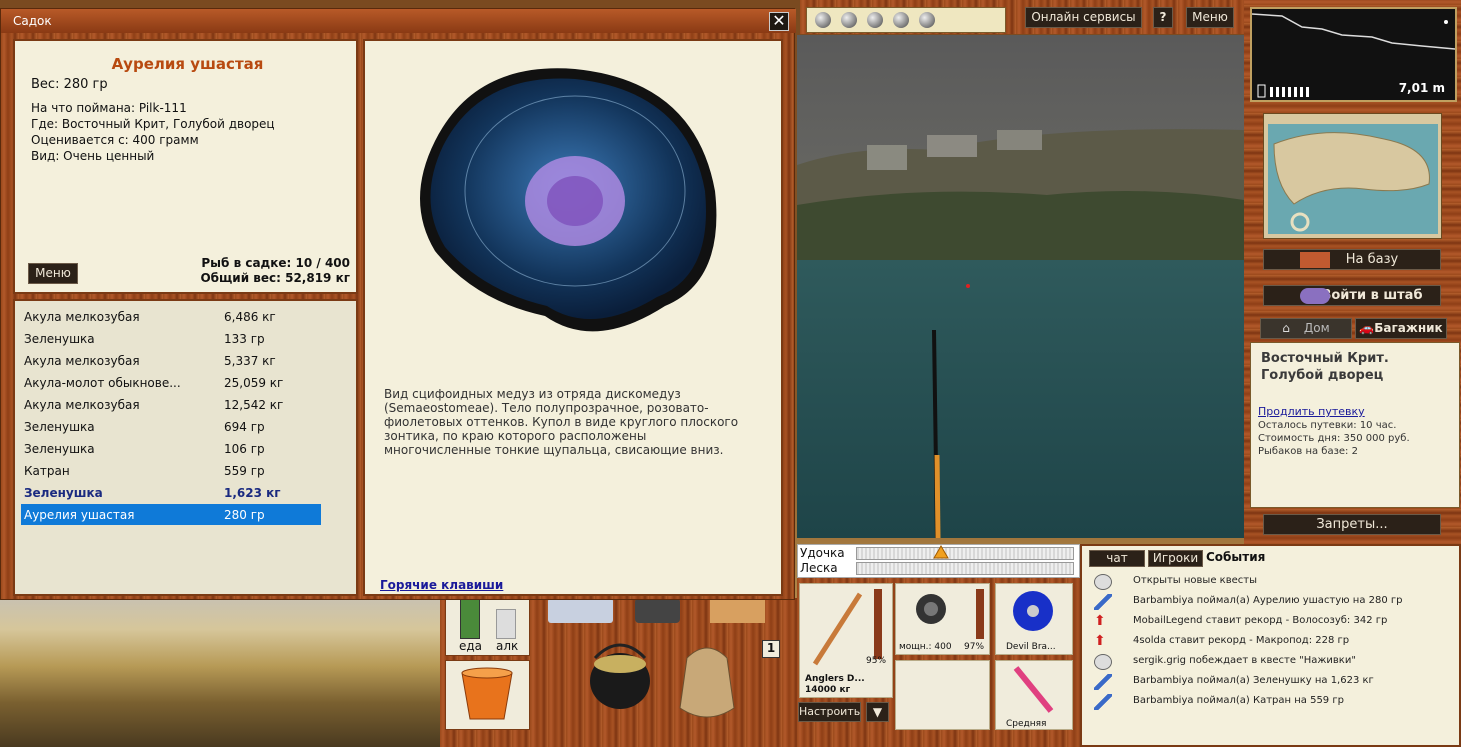 This screenshot has height=747, width=1461. I want to click on event-row: Barbambiya поймал(а) Катран на 559 гр, so click(1268, 702).